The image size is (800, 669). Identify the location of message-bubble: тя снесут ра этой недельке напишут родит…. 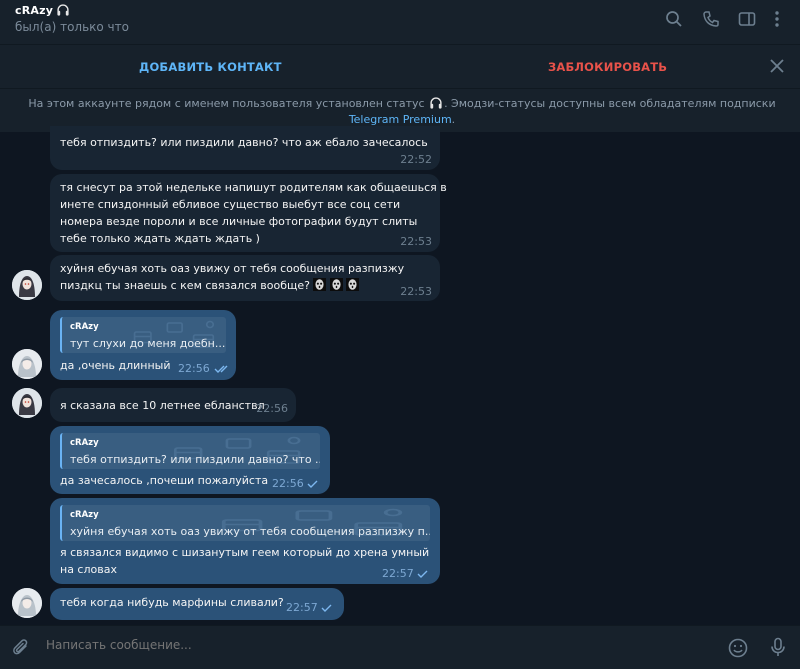
(248, 213).